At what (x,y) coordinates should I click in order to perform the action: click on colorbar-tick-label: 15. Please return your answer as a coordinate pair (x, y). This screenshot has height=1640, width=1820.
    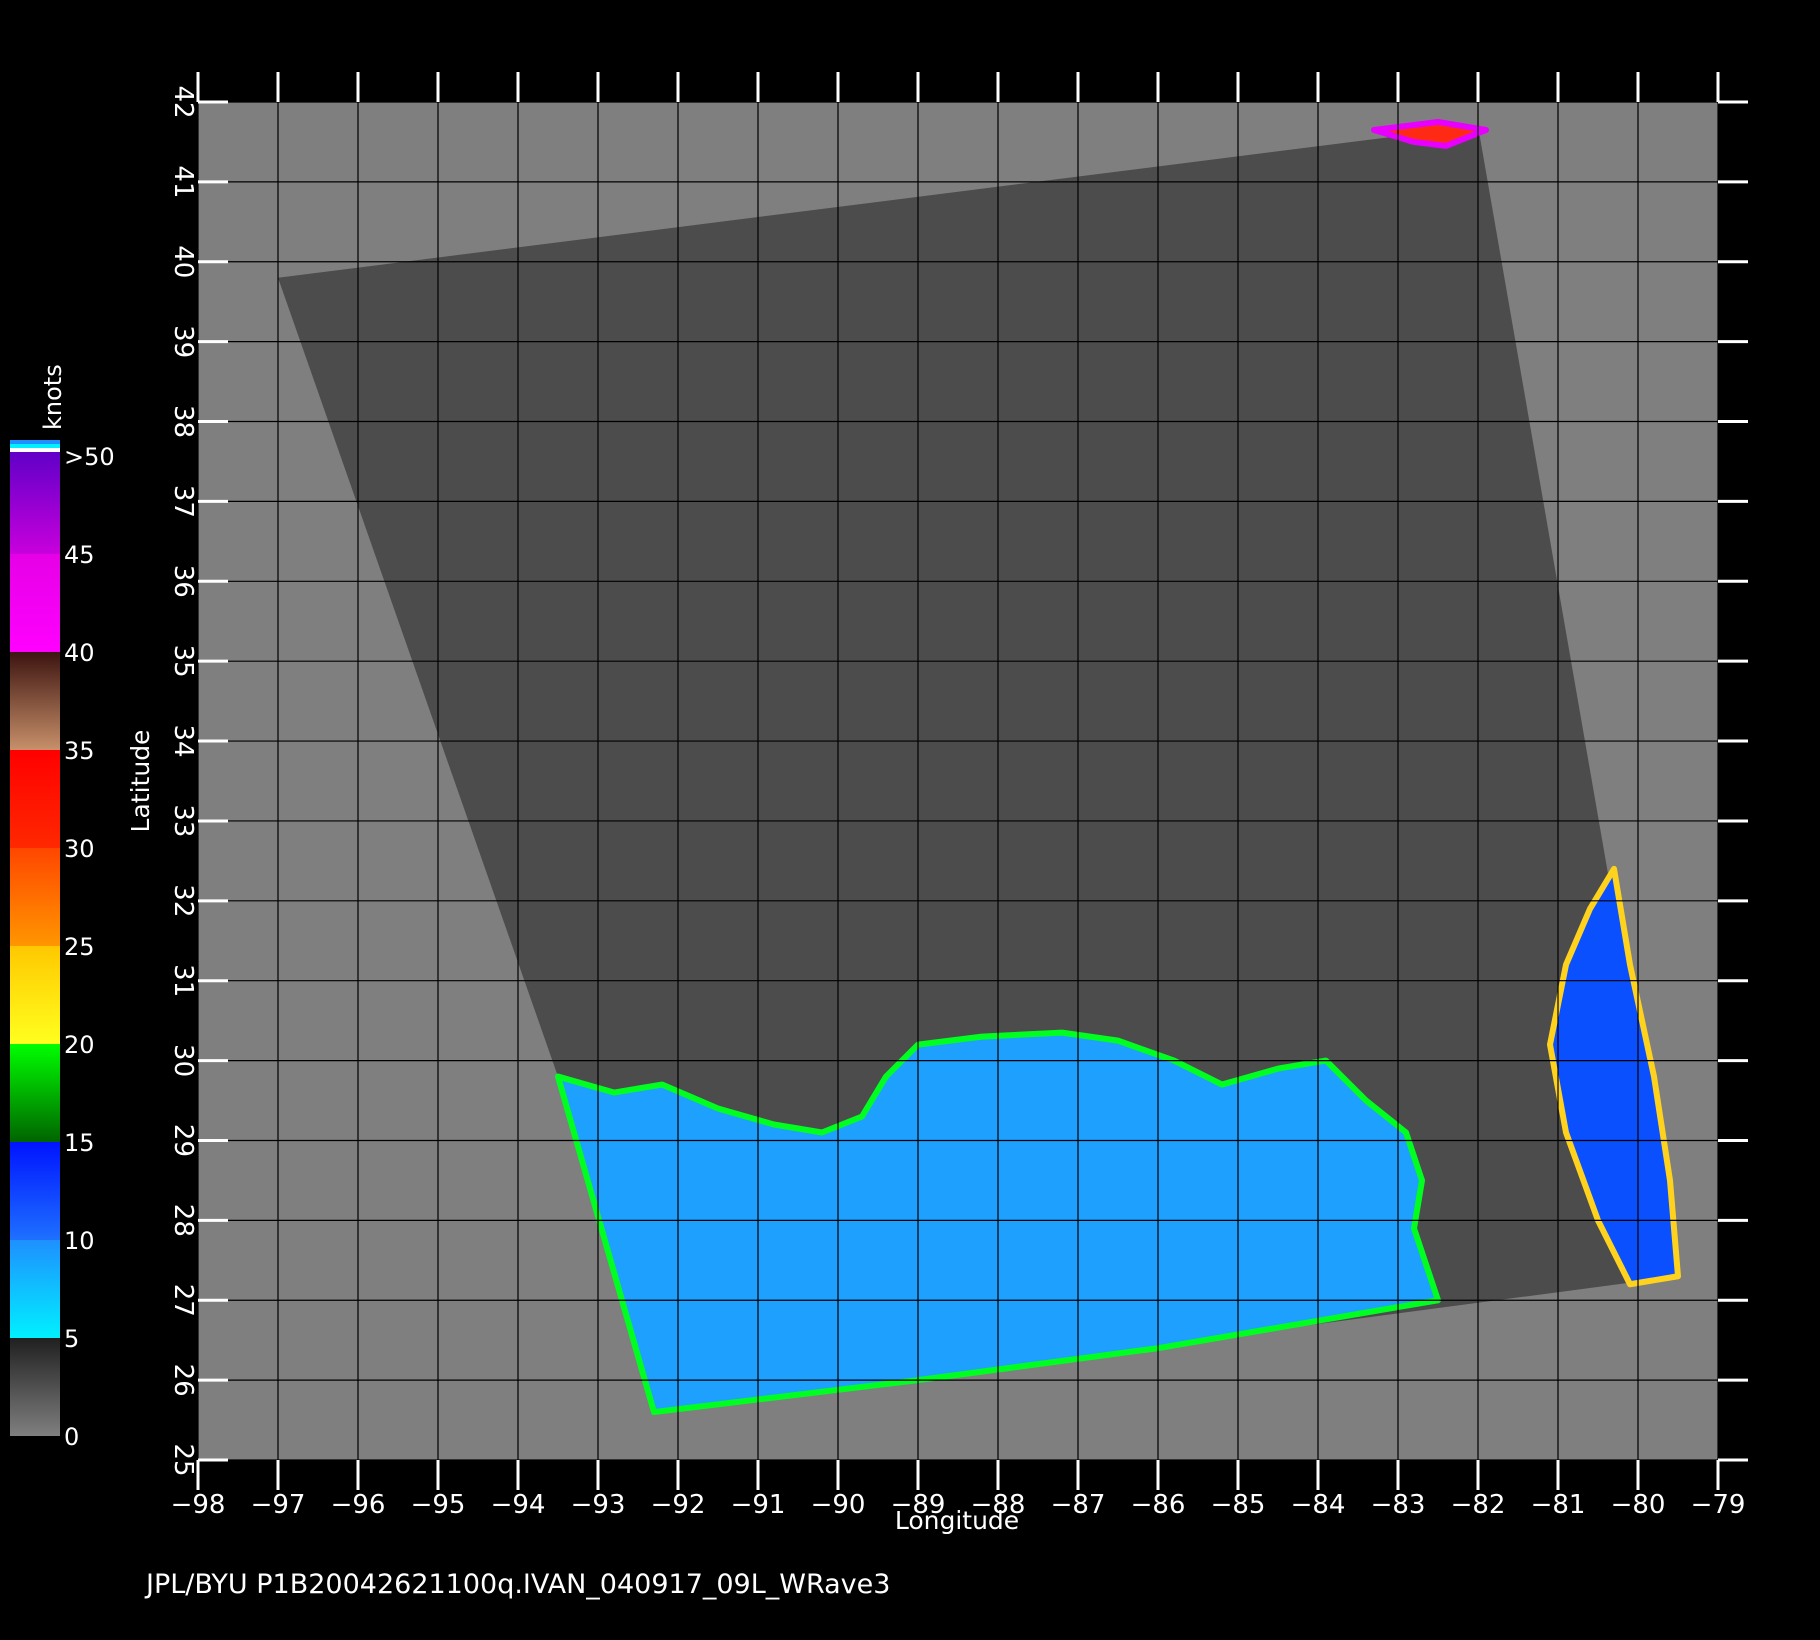
    Looking at the image, I should click on (79, 1143).